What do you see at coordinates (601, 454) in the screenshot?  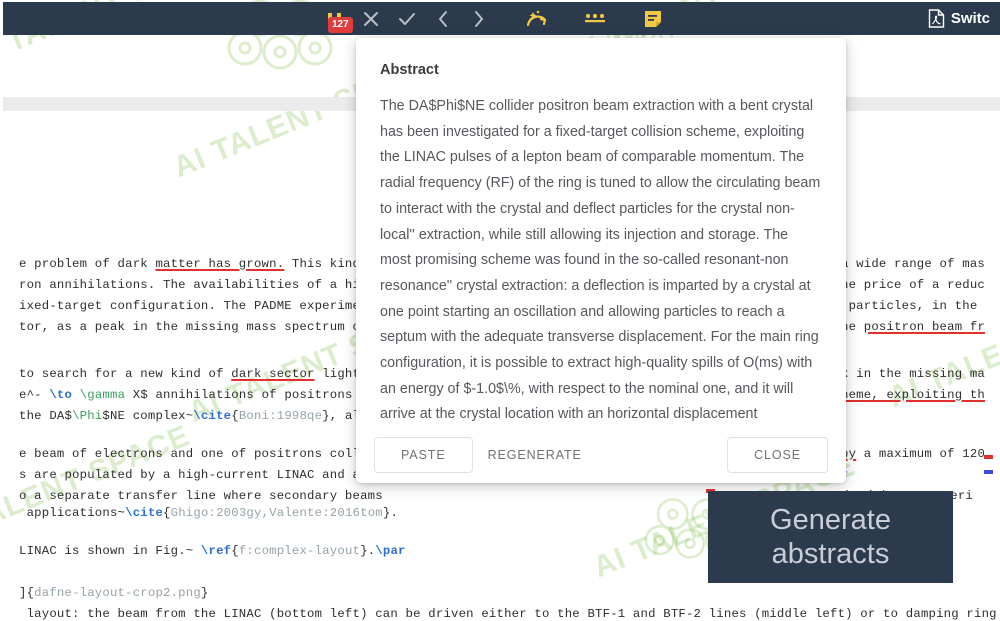 I see `modal-actions: PASTE REGENERATE CLOSE` at bounding box center [601, 454].